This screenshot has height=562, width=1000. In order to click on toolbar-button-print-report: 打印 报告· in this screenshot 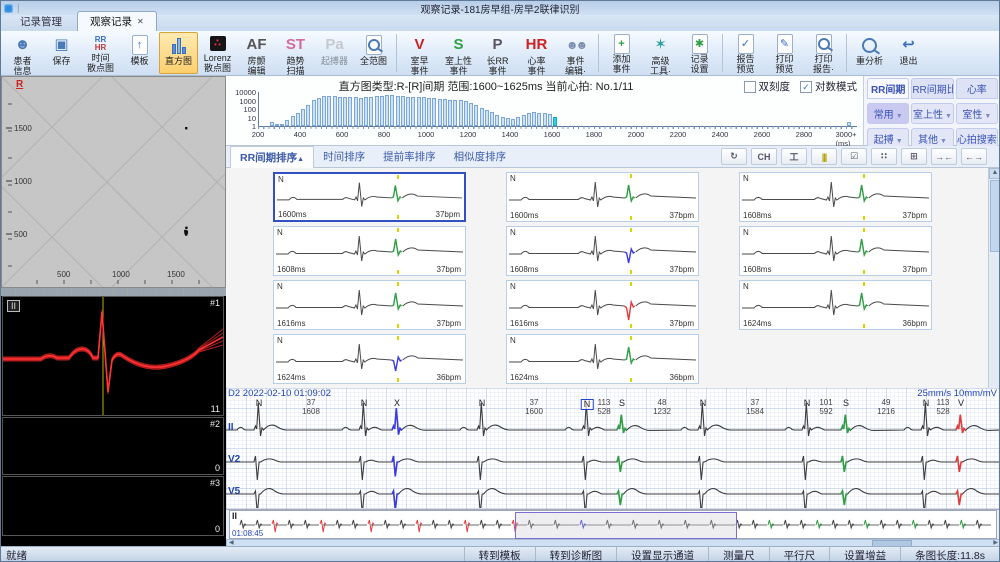, I will do `click(823, 53)`.